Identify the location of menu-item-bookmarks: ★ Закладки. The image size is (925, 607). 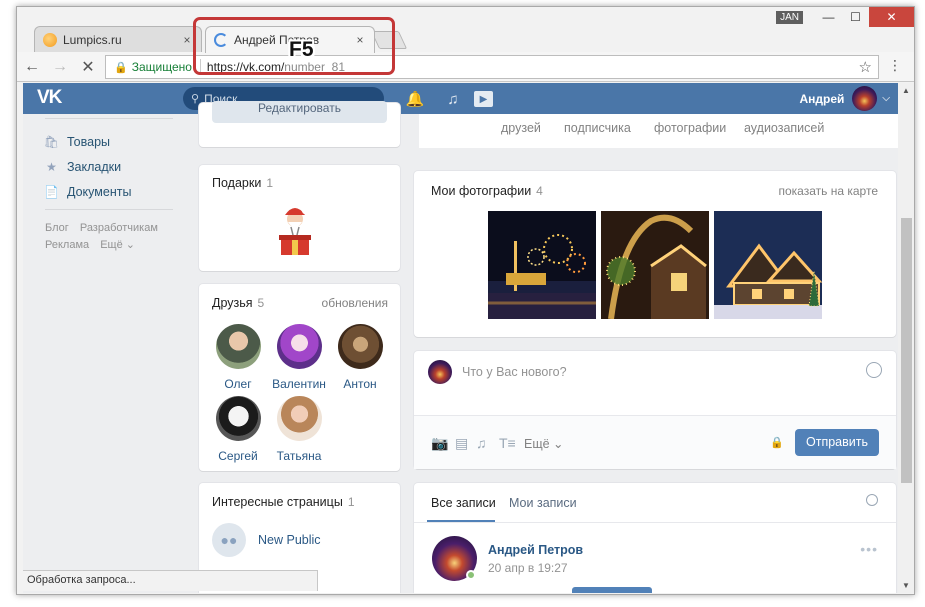
(108, 166).